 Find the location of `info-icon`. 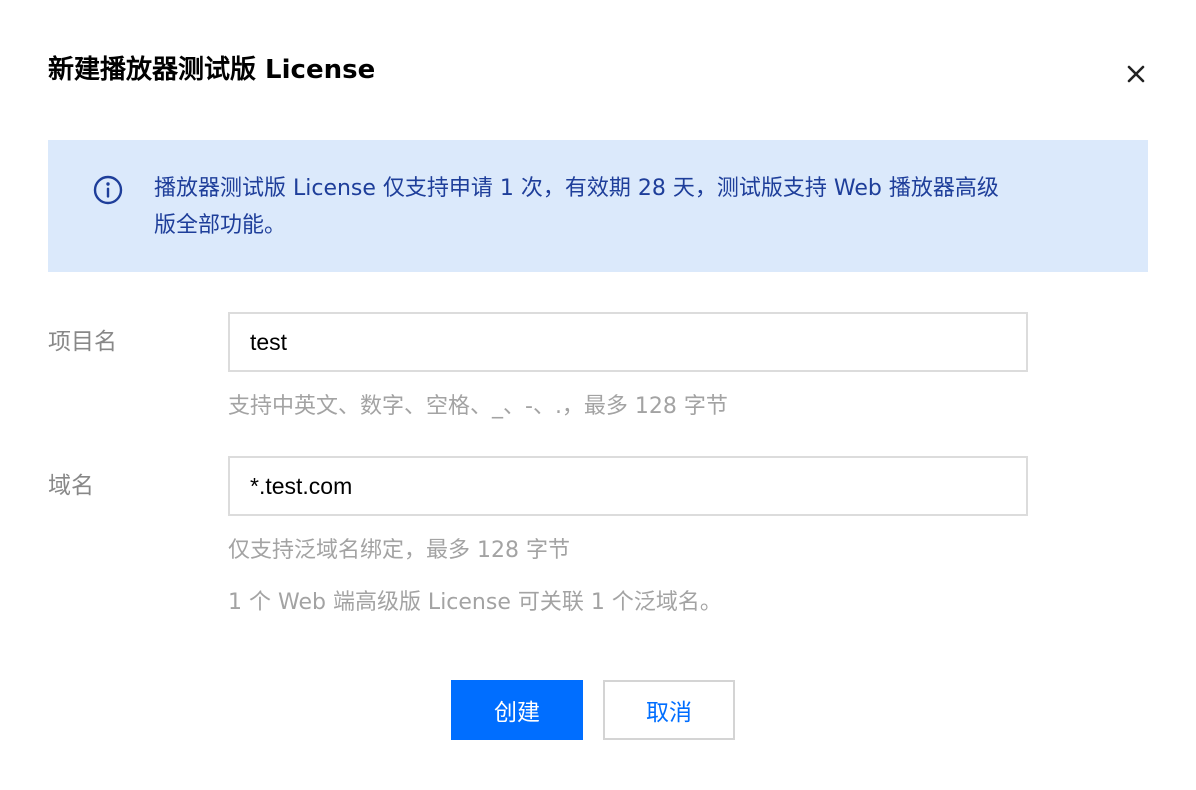

info-icon is located at coordinates (108, 190).